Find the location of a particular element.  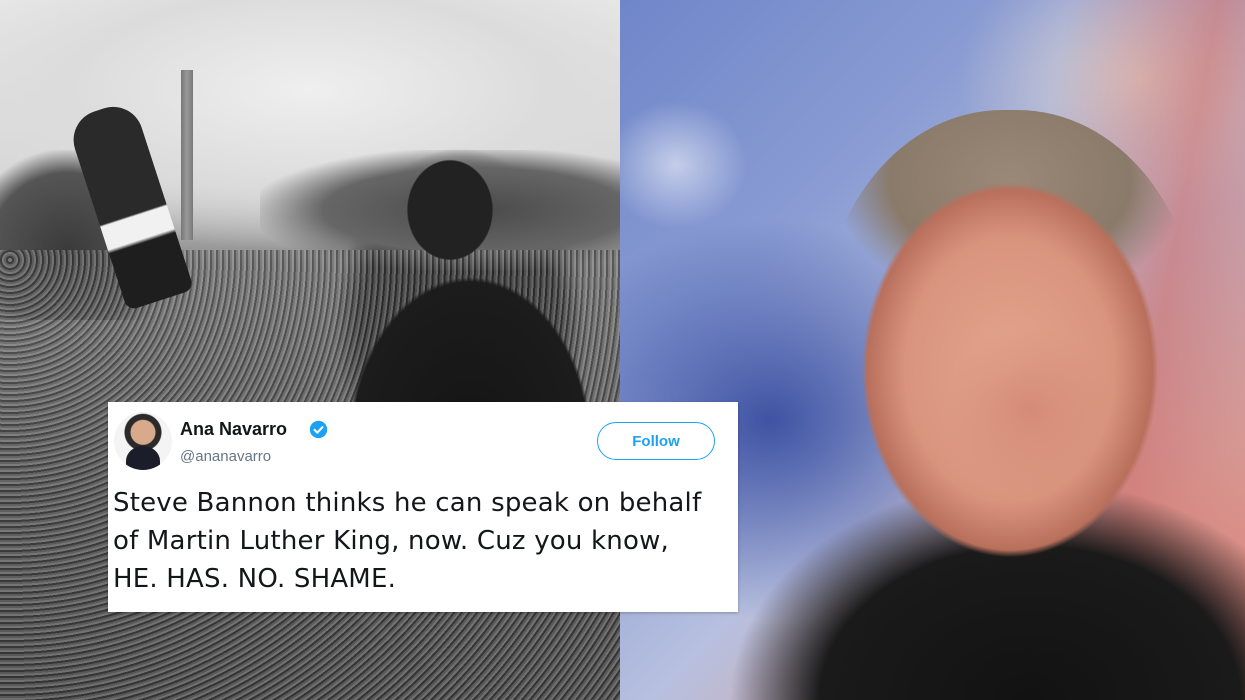

tweet-text-line: HE. HAS. NO. SHAME. is located at coordinates (255, 579).